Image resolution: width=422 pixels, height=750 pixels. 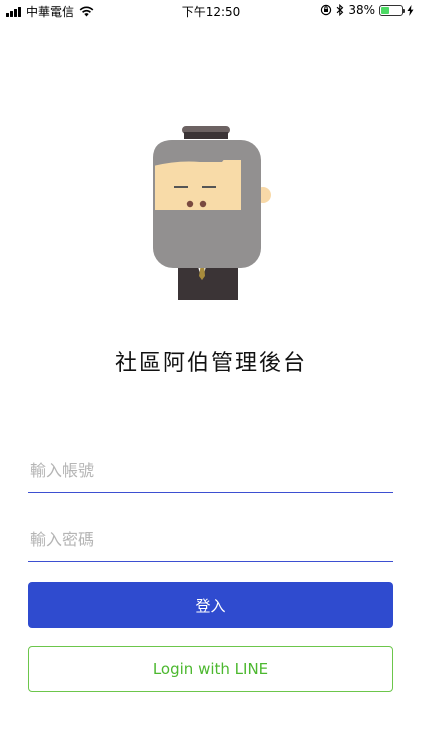 What do you see at coordinates (181, 187) in the screenshot?
I see `mascot-left-eye` at bounding box center [181, 187].